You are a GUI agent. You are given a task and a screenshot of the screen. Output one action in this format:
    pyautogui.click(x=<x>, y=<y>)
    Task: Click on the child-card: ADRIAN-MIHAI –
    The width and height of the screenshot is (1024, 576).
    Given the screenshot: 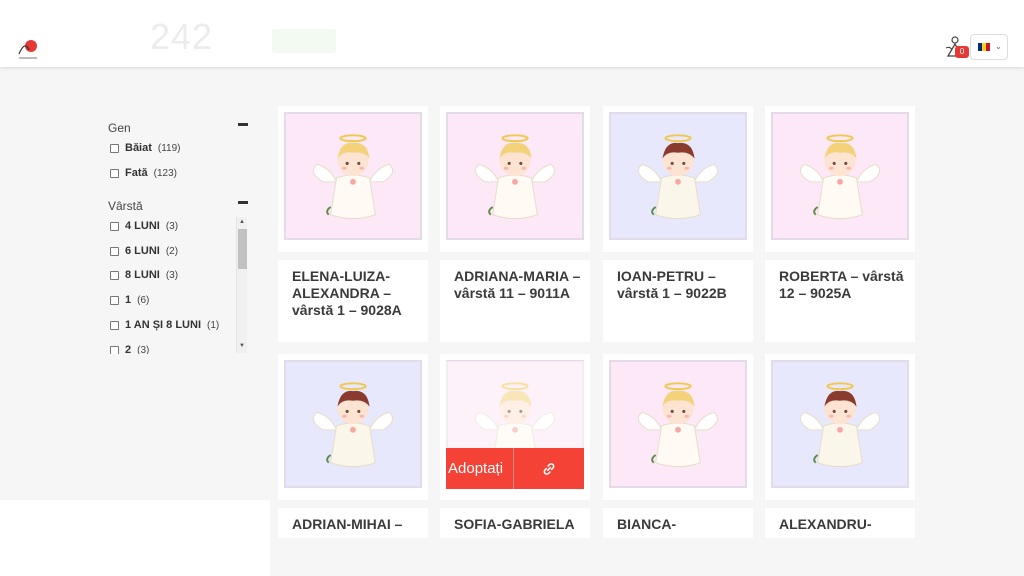 What is the action you would take?
    pyautogui.click(x=353, y=446)
    